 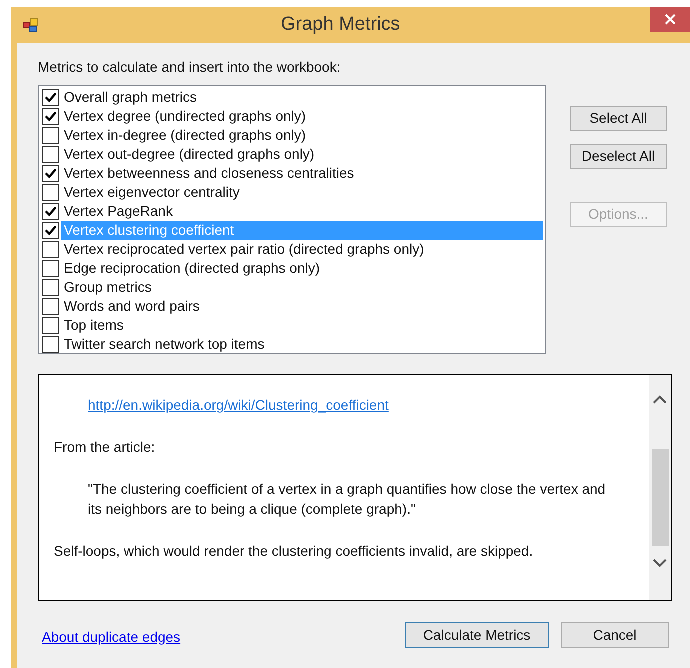 I want to click on metric-item: Vertex degree (undirected graphs only), so click(x=302, y=116).